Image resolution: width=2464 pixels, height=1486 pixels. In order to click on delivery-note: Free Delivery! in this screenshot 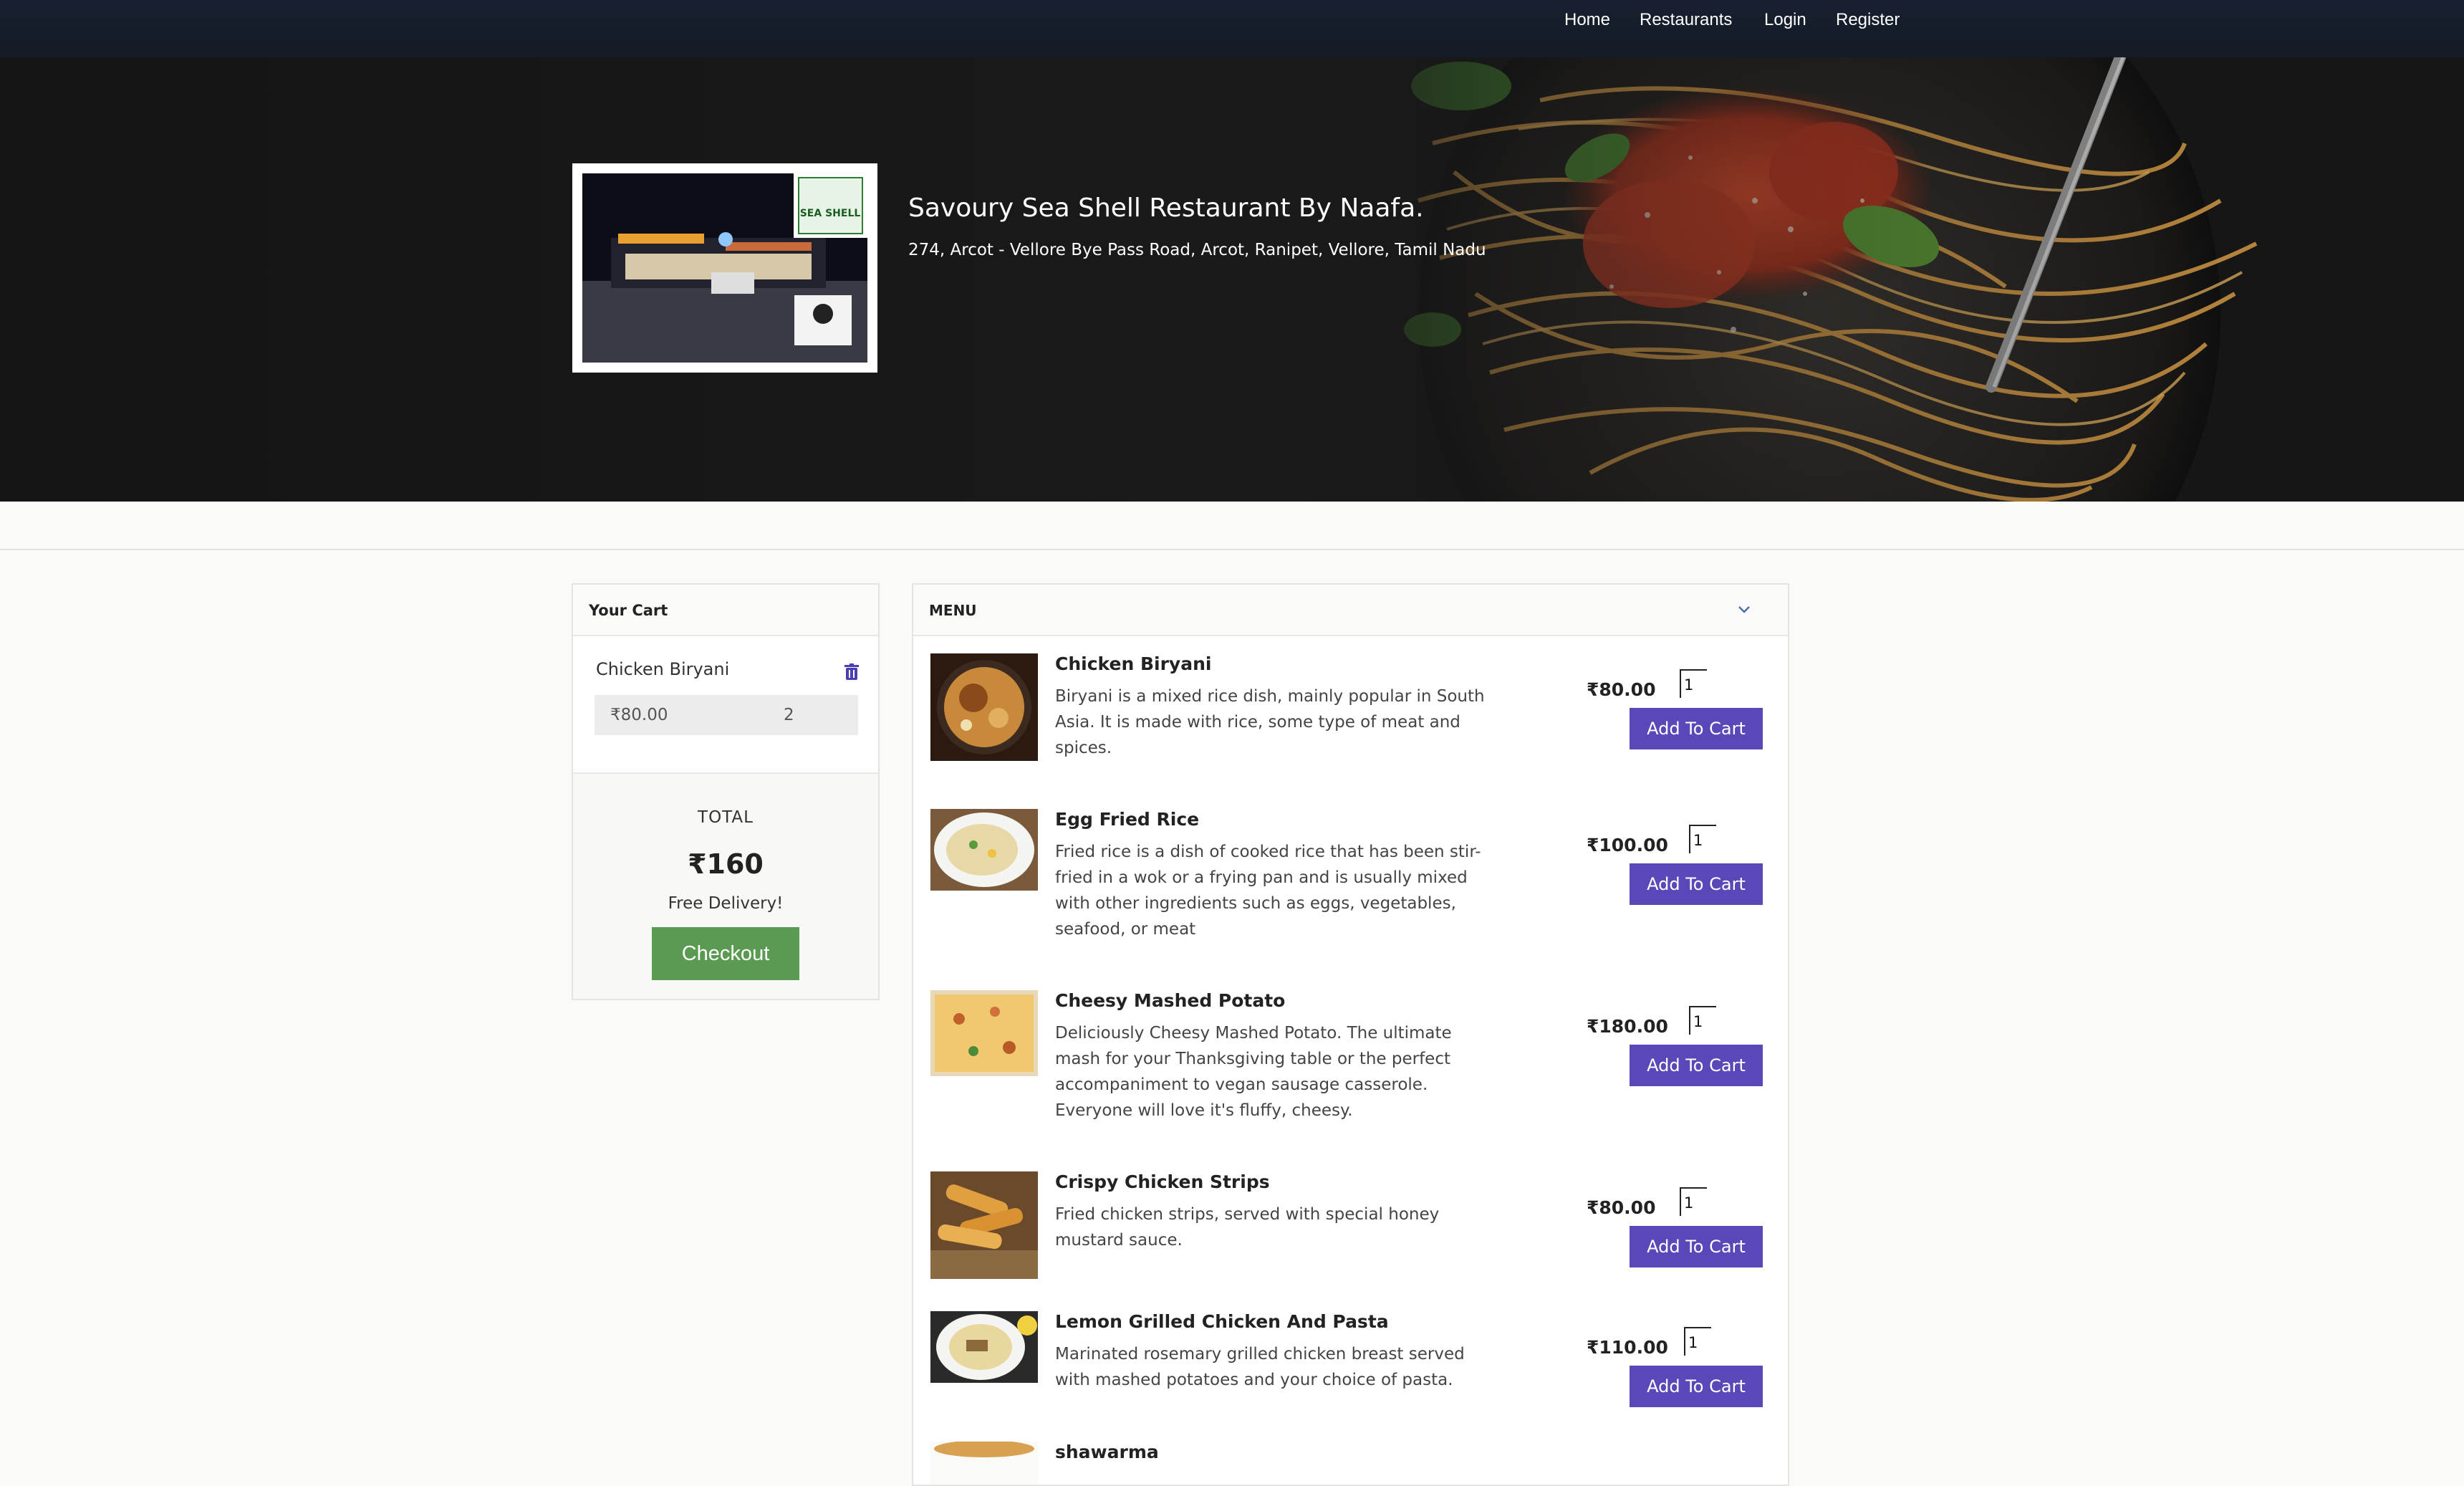, I will do `click(726, 903)`.